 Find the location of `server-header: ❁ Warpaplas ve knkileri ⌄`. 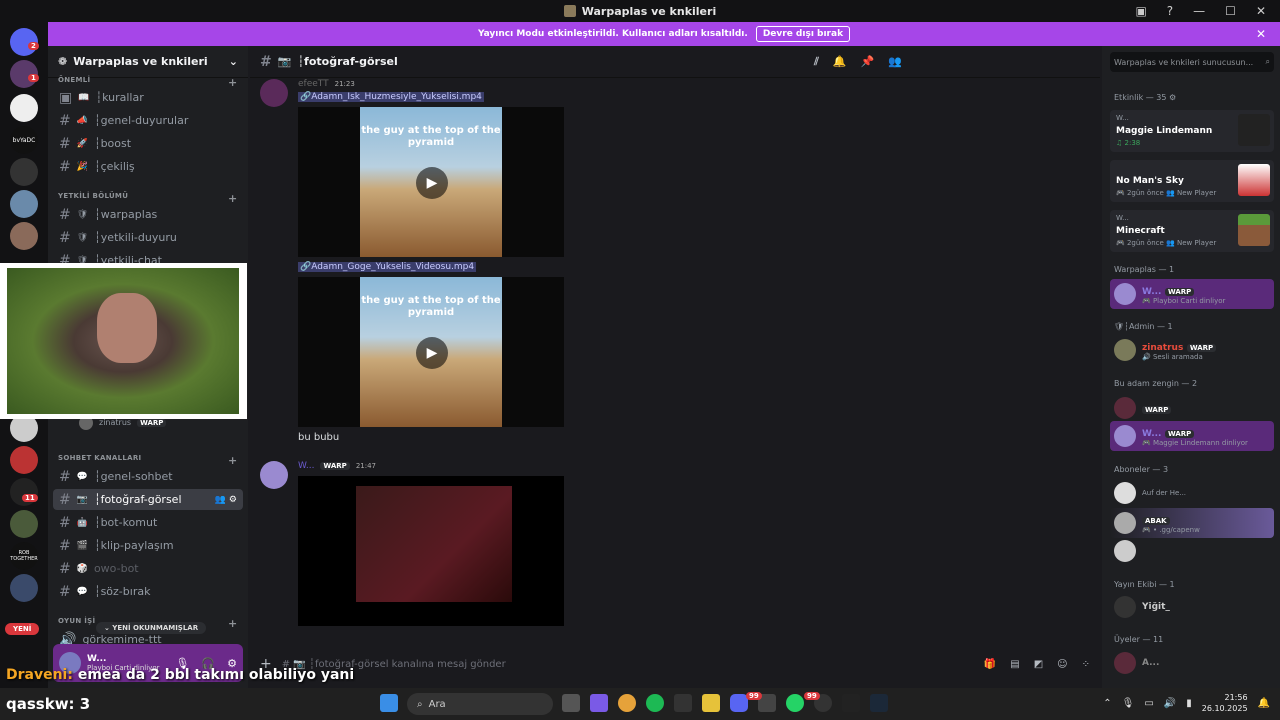

server-header: ❁ Warpaplas ve knkileri ⌄ is located at coordinates (148, 62).